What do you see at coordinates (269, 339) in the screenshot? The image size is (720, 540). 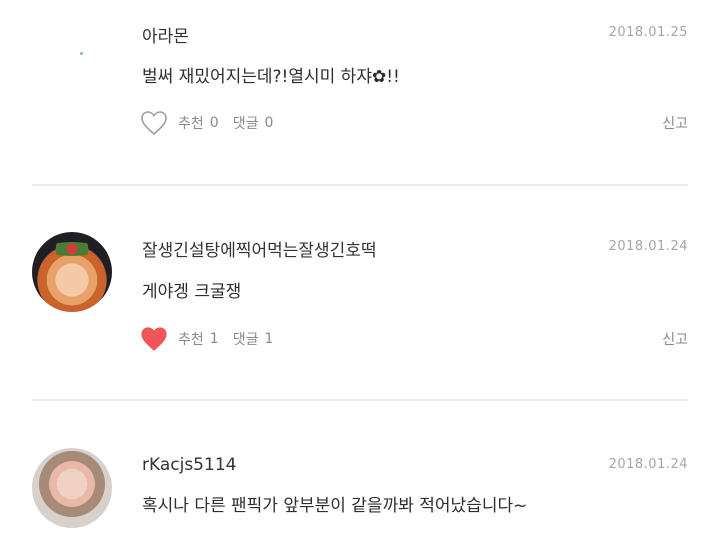 I see `reply-count: 1` at bounding box center [269, 339].